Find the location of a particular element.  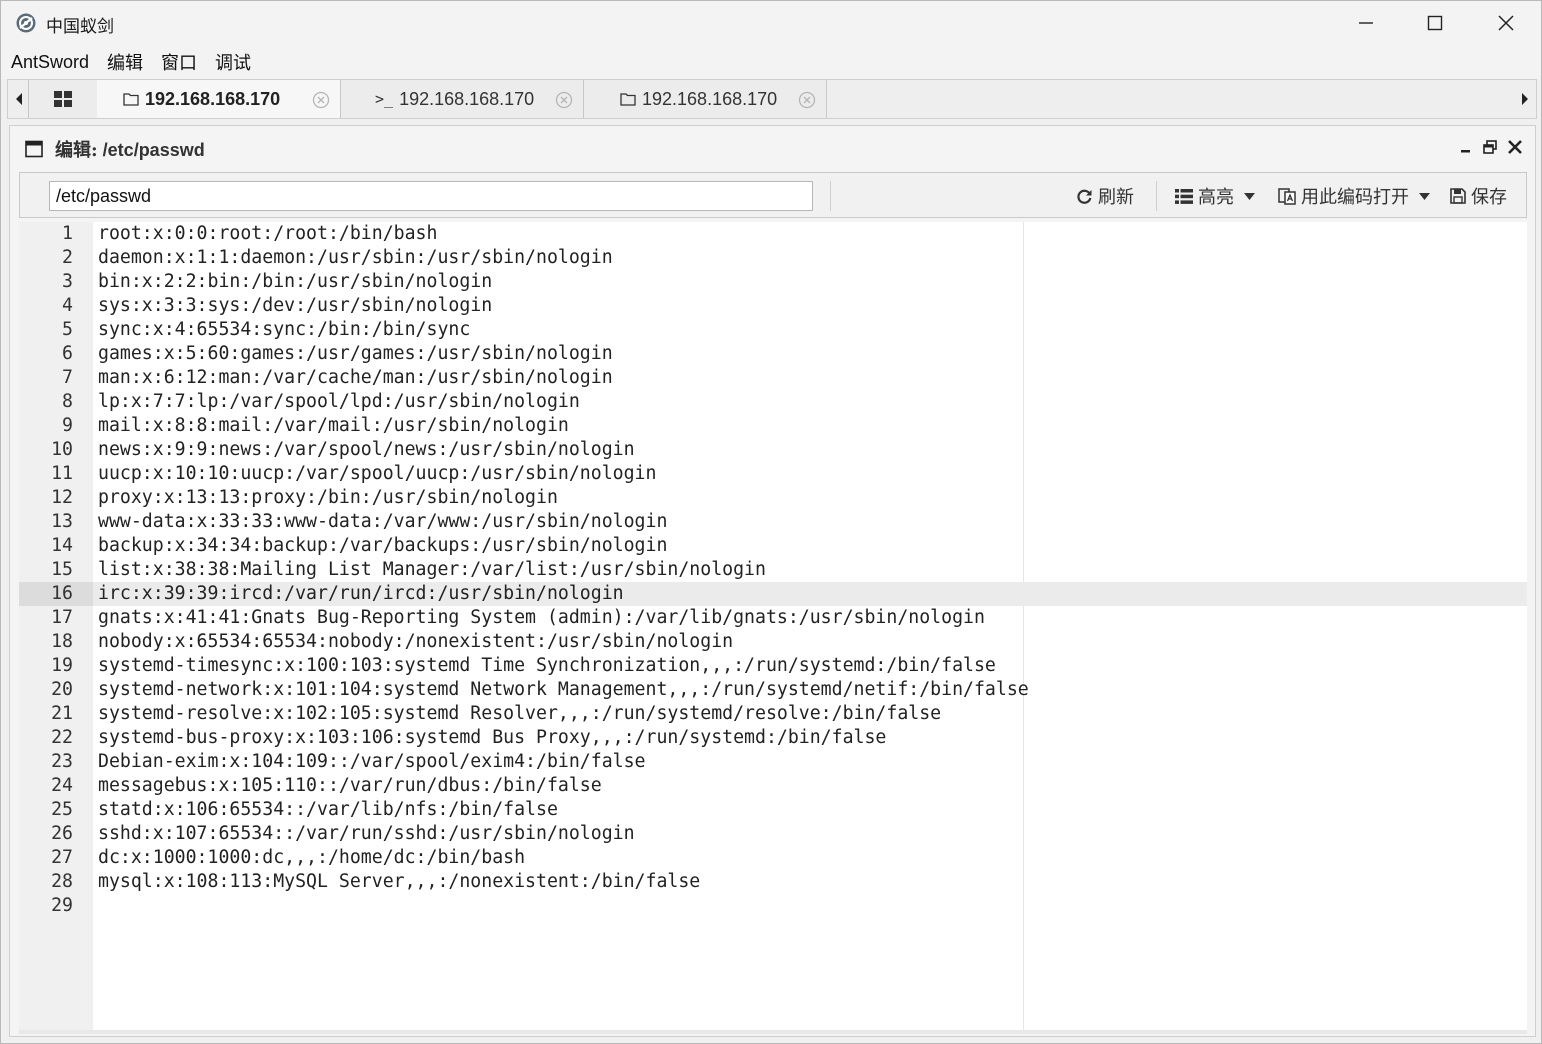

panel-close-icon is located at coordinates (1515, 147).